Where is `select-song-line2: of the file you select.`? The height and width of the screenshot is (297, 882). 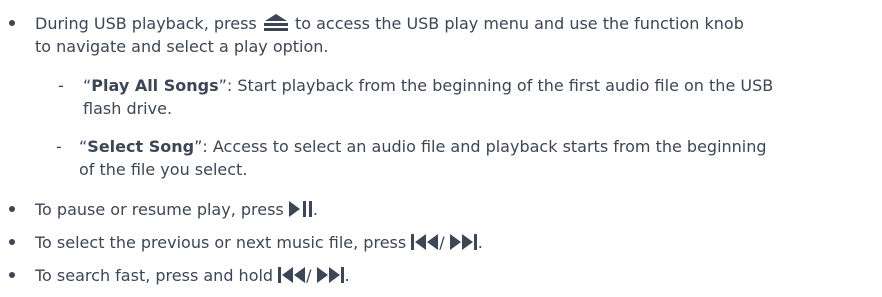
select-song-line2: of the file you select. is located at coordinates (163, 169).